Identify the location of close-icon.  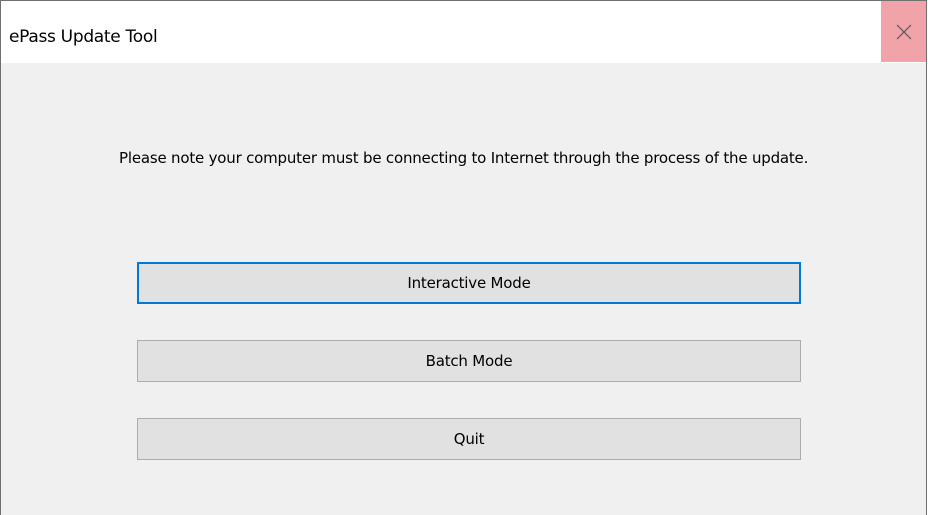
(904, 32).